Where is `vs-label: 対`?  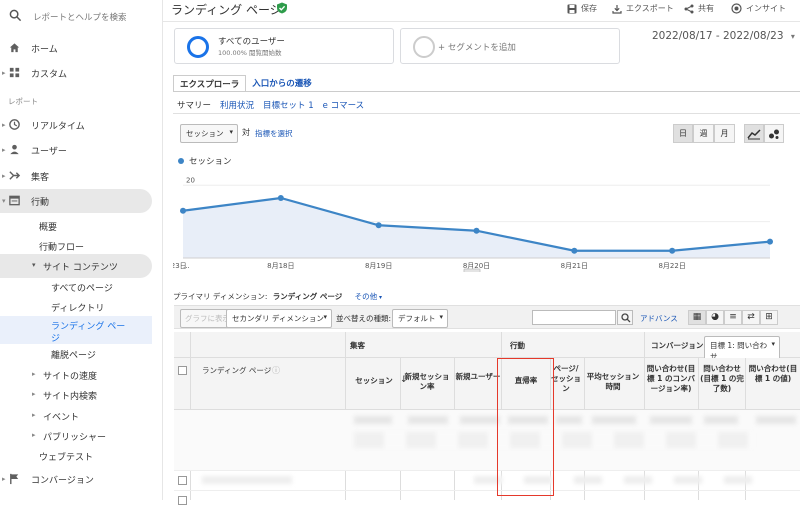
vs-label: 対 is located at coordinates (246, 132).